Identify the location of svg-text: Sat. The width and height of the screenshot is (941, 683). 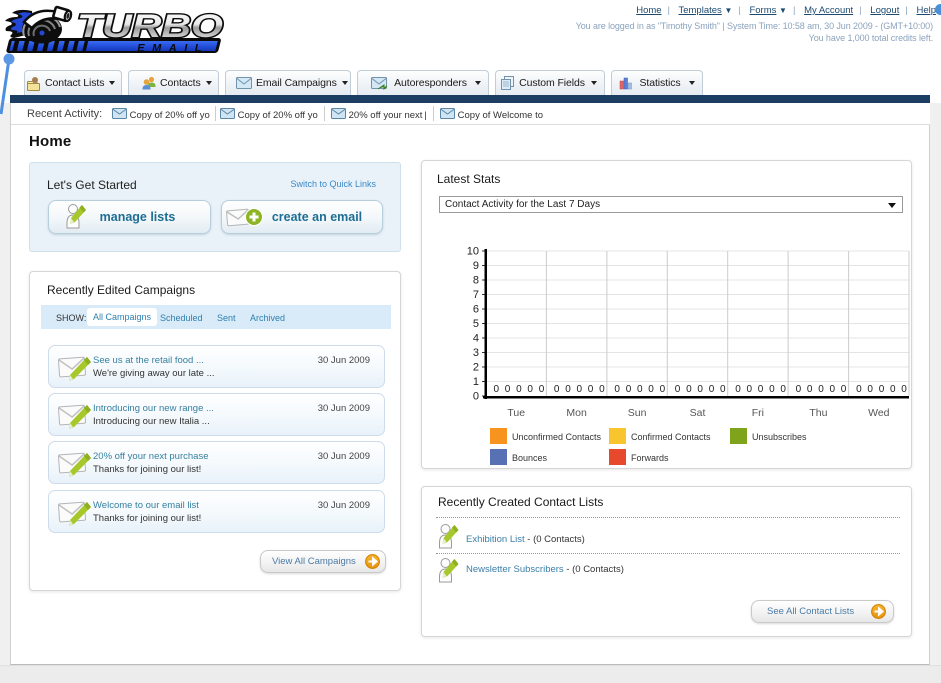
(698, 413).